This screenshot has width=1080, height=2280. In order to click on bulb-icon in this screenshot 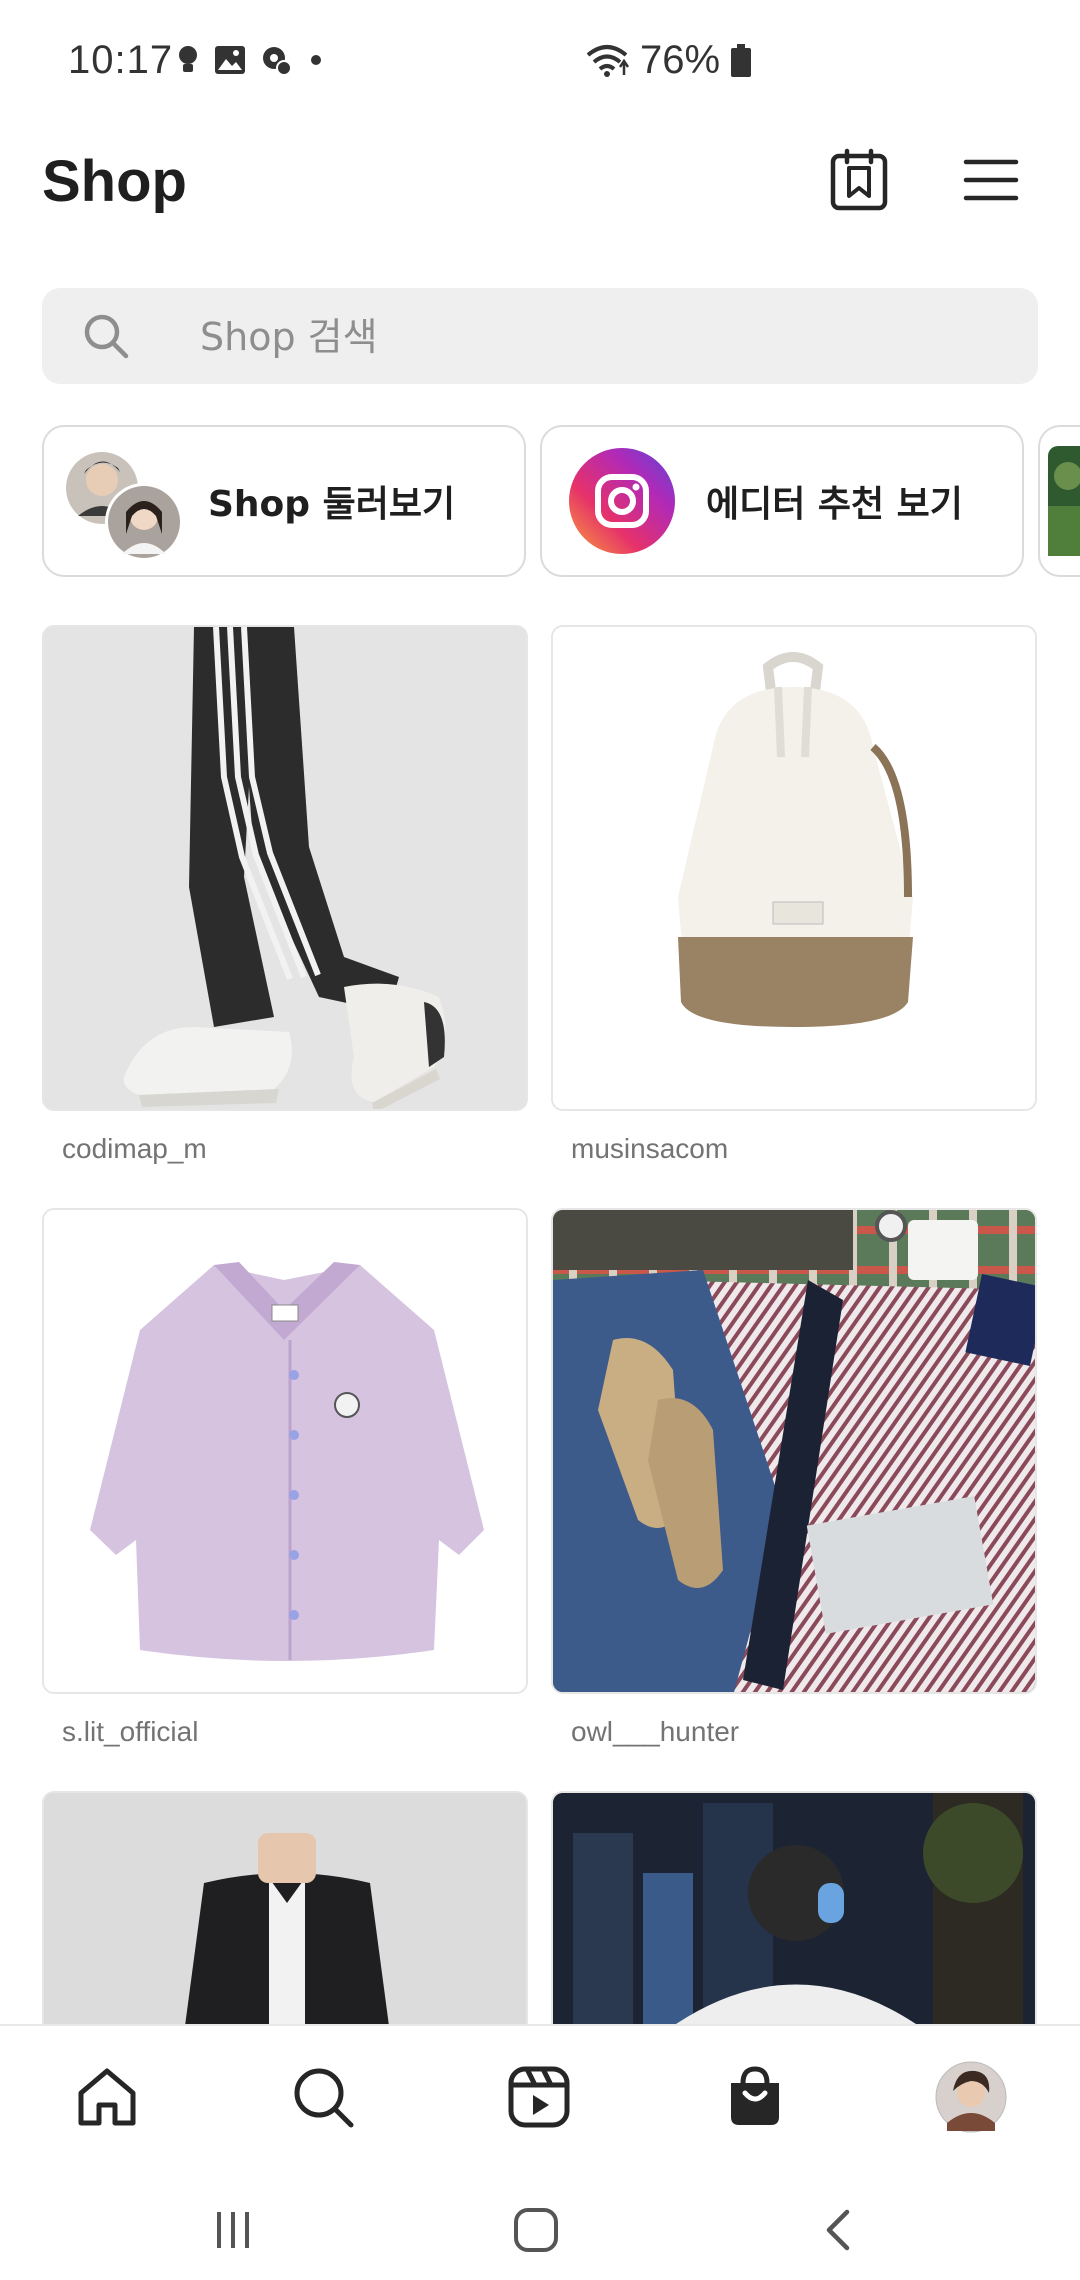, I will do `click(188, 59)`.